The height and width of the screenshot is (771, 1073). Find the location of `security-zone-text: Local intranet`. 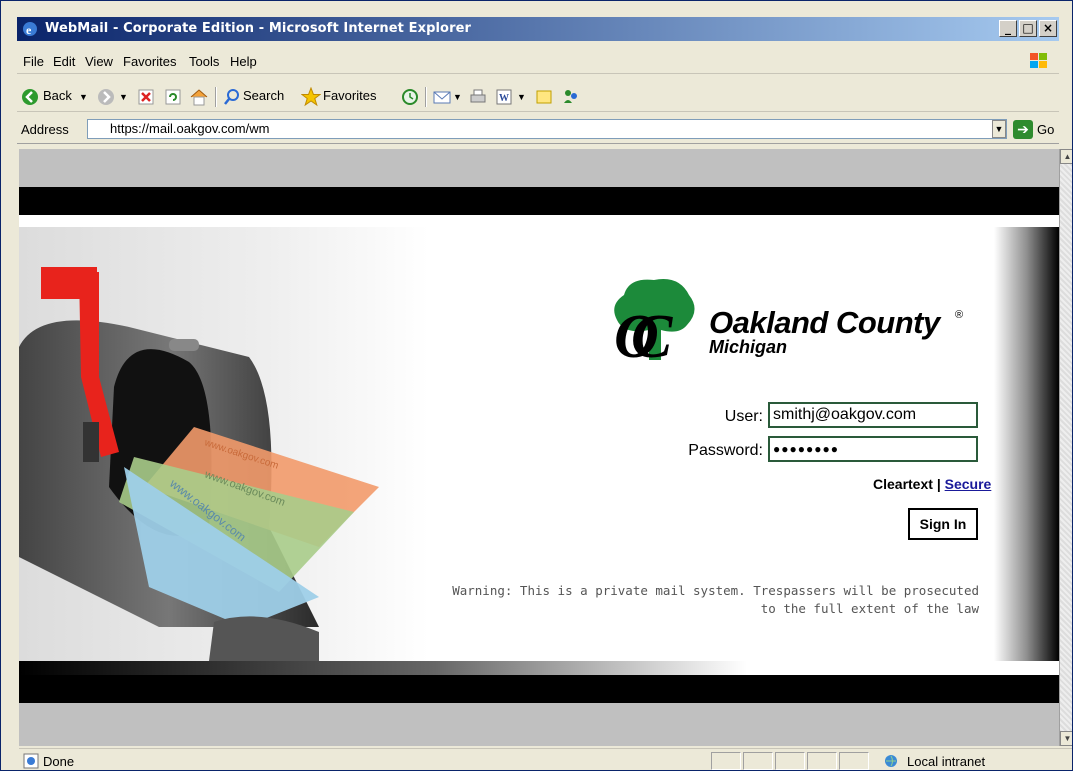

security-zone-text: Local intranet is located at coordinates (946, 761).